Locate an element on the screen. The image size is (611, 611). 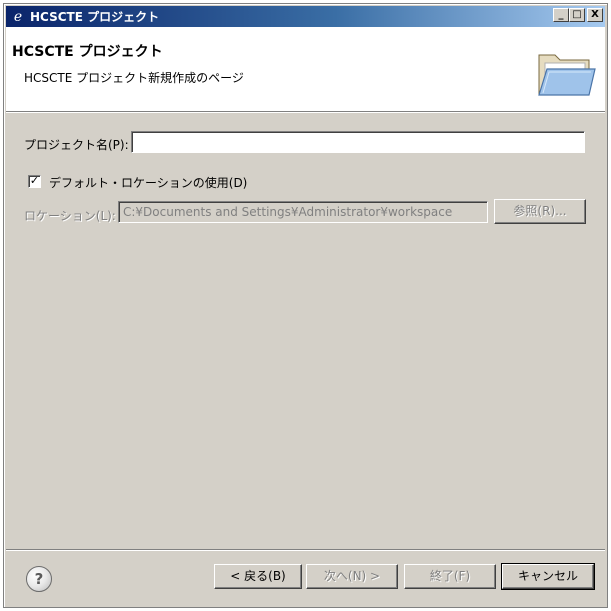
banner-divider is located at coordinates (305, 112).